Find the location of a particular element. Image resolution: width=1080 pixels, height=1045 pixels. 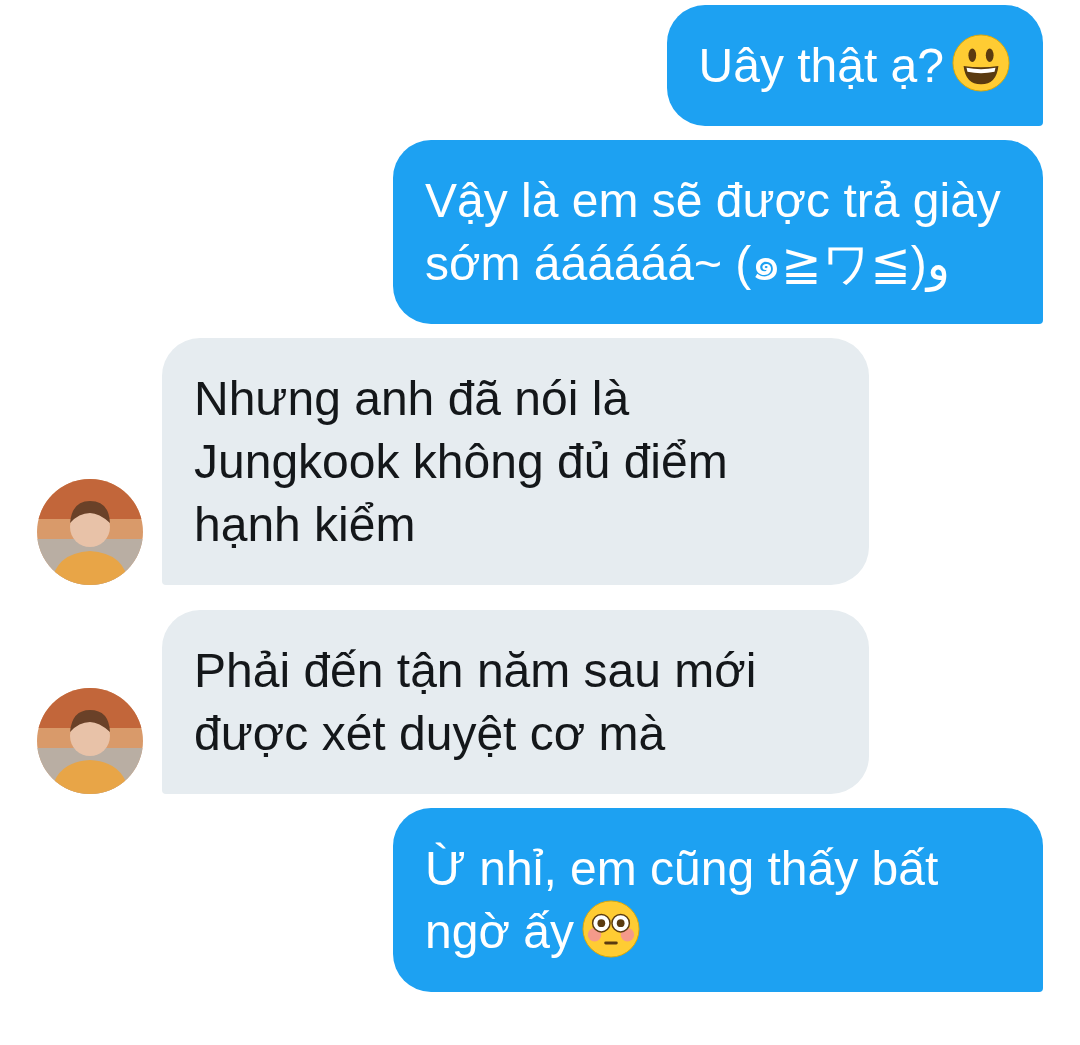

message-bubble: Phải đến tận năm sau mới được xét duyệt cơ mà is located at coordinates (515, 702).